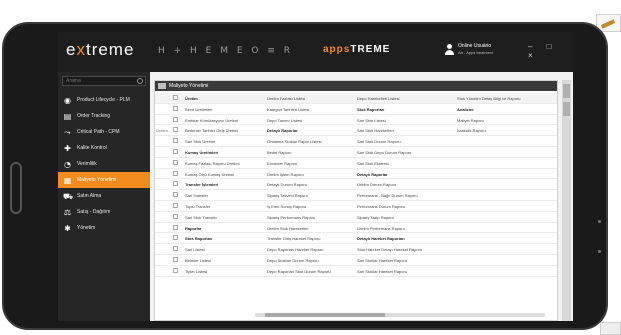 This screenshot has height=335, width=621. Describe the element at coordinates (67, 180) in the screenshot. I see `cost-icon: ▦` at that location.